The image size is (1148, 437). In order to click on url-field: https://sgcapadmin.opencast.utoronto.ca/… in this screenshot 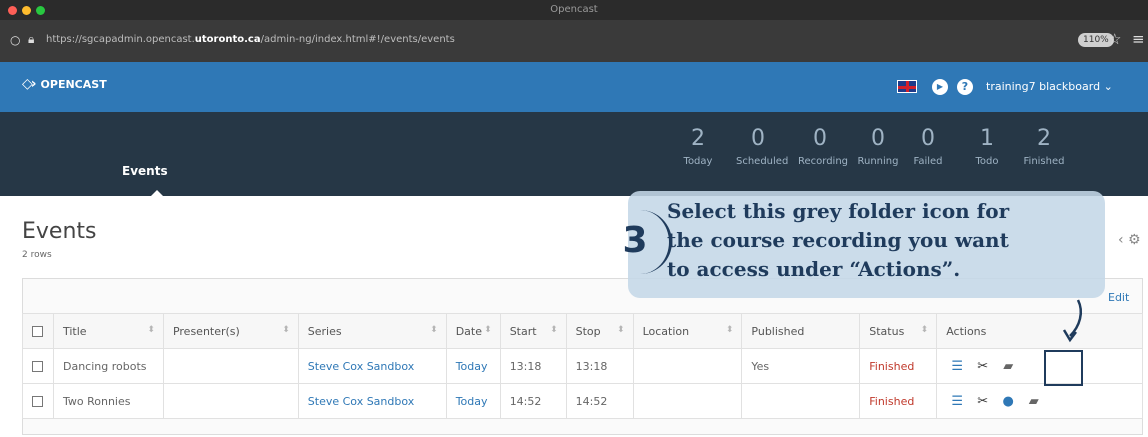, I will do `click(250, 39)`.